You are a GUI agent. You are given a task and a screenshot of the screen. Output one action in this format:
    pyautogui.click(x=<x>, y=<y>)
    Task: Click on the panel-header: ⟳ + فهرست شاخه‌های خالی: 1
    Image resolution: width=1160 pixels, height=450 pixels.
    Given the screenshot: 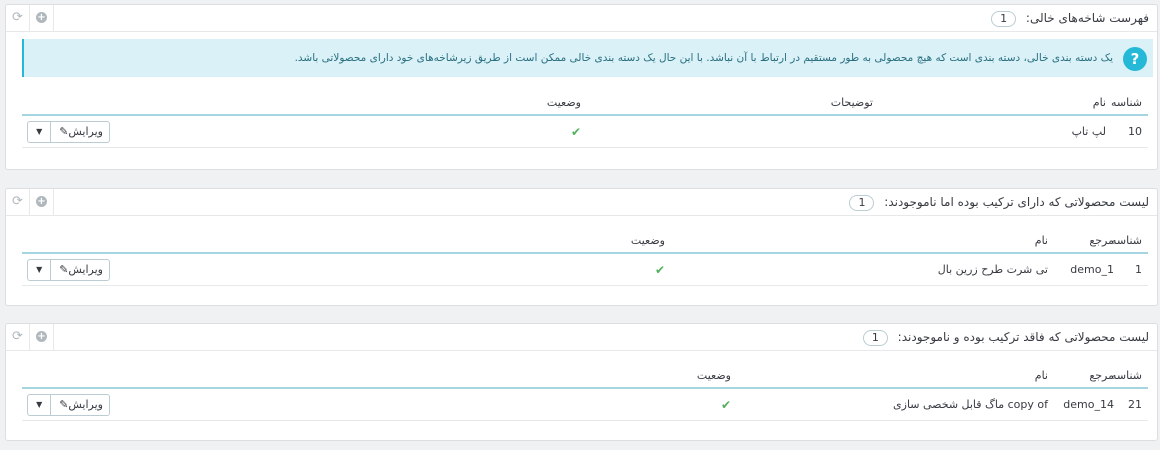 What is the action you would take?
    pyautogui.click(x=581, y=18)
    